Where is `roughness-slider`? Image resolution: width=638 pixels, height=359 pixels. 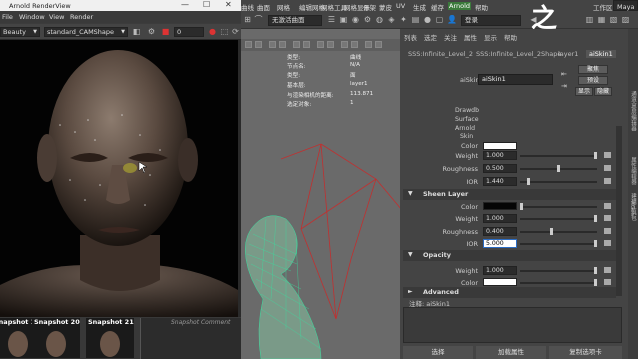 roughness-slider is located at coordinates (558, 168).